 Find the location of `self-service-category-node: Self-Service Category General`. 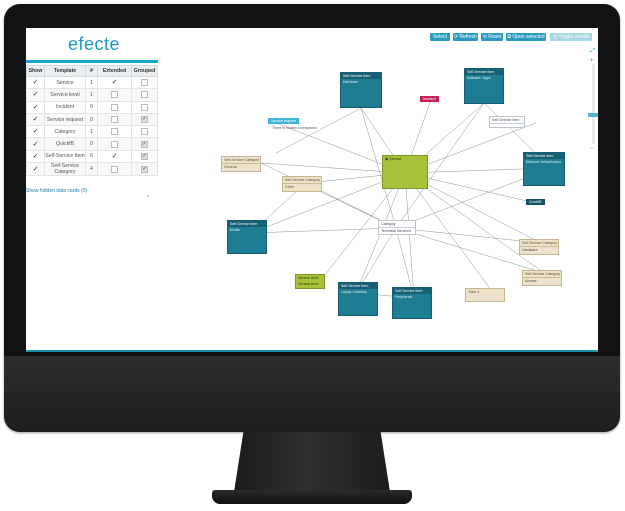

self-service-category-node: Self-Service Category General is located at coordinates (241, 164).